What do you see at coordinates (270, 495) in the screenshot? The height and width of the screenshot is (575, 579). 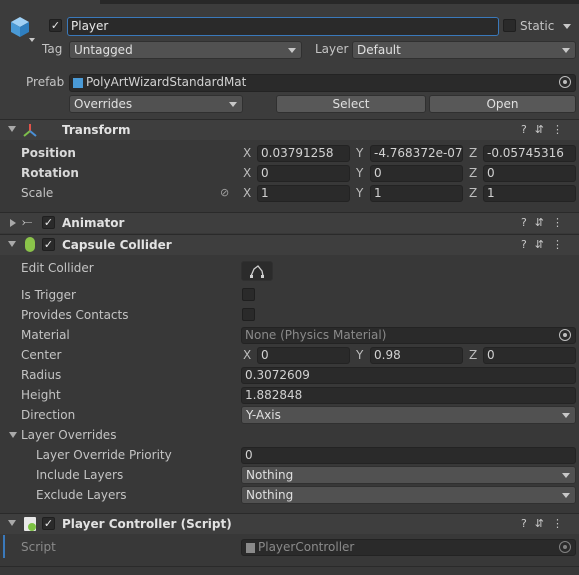 I see `exclude-layers-value: Nothing` at bounding box center [270, 495].